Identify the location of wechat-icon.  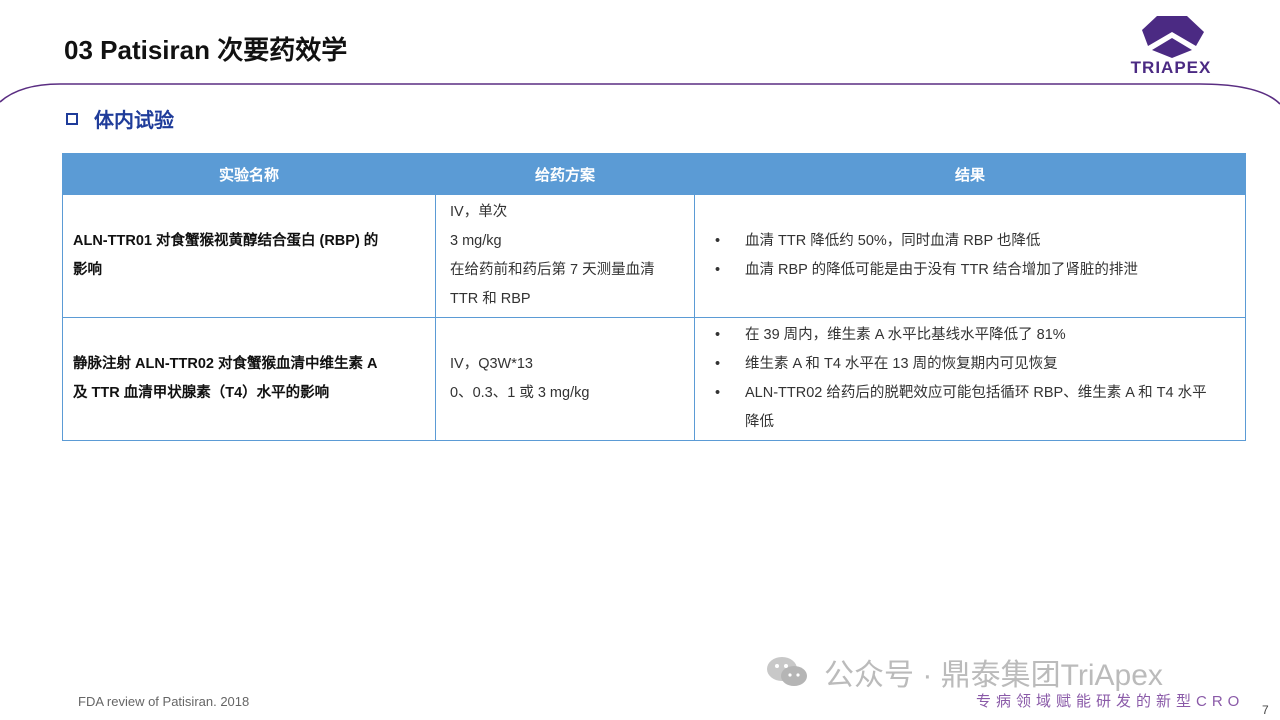
(787, 671).